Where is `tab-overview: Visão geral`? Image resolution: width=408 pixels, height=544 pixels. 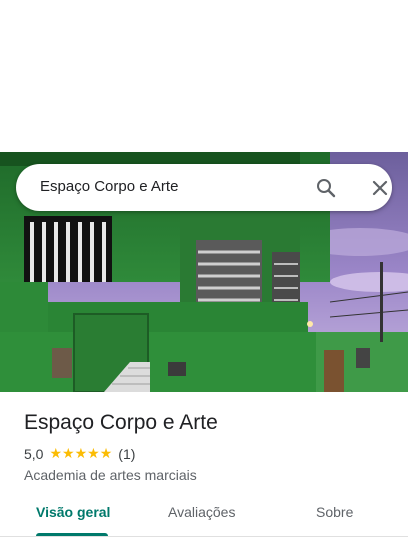 tab-overview: Visão geral is located at coordinates (73, 512).